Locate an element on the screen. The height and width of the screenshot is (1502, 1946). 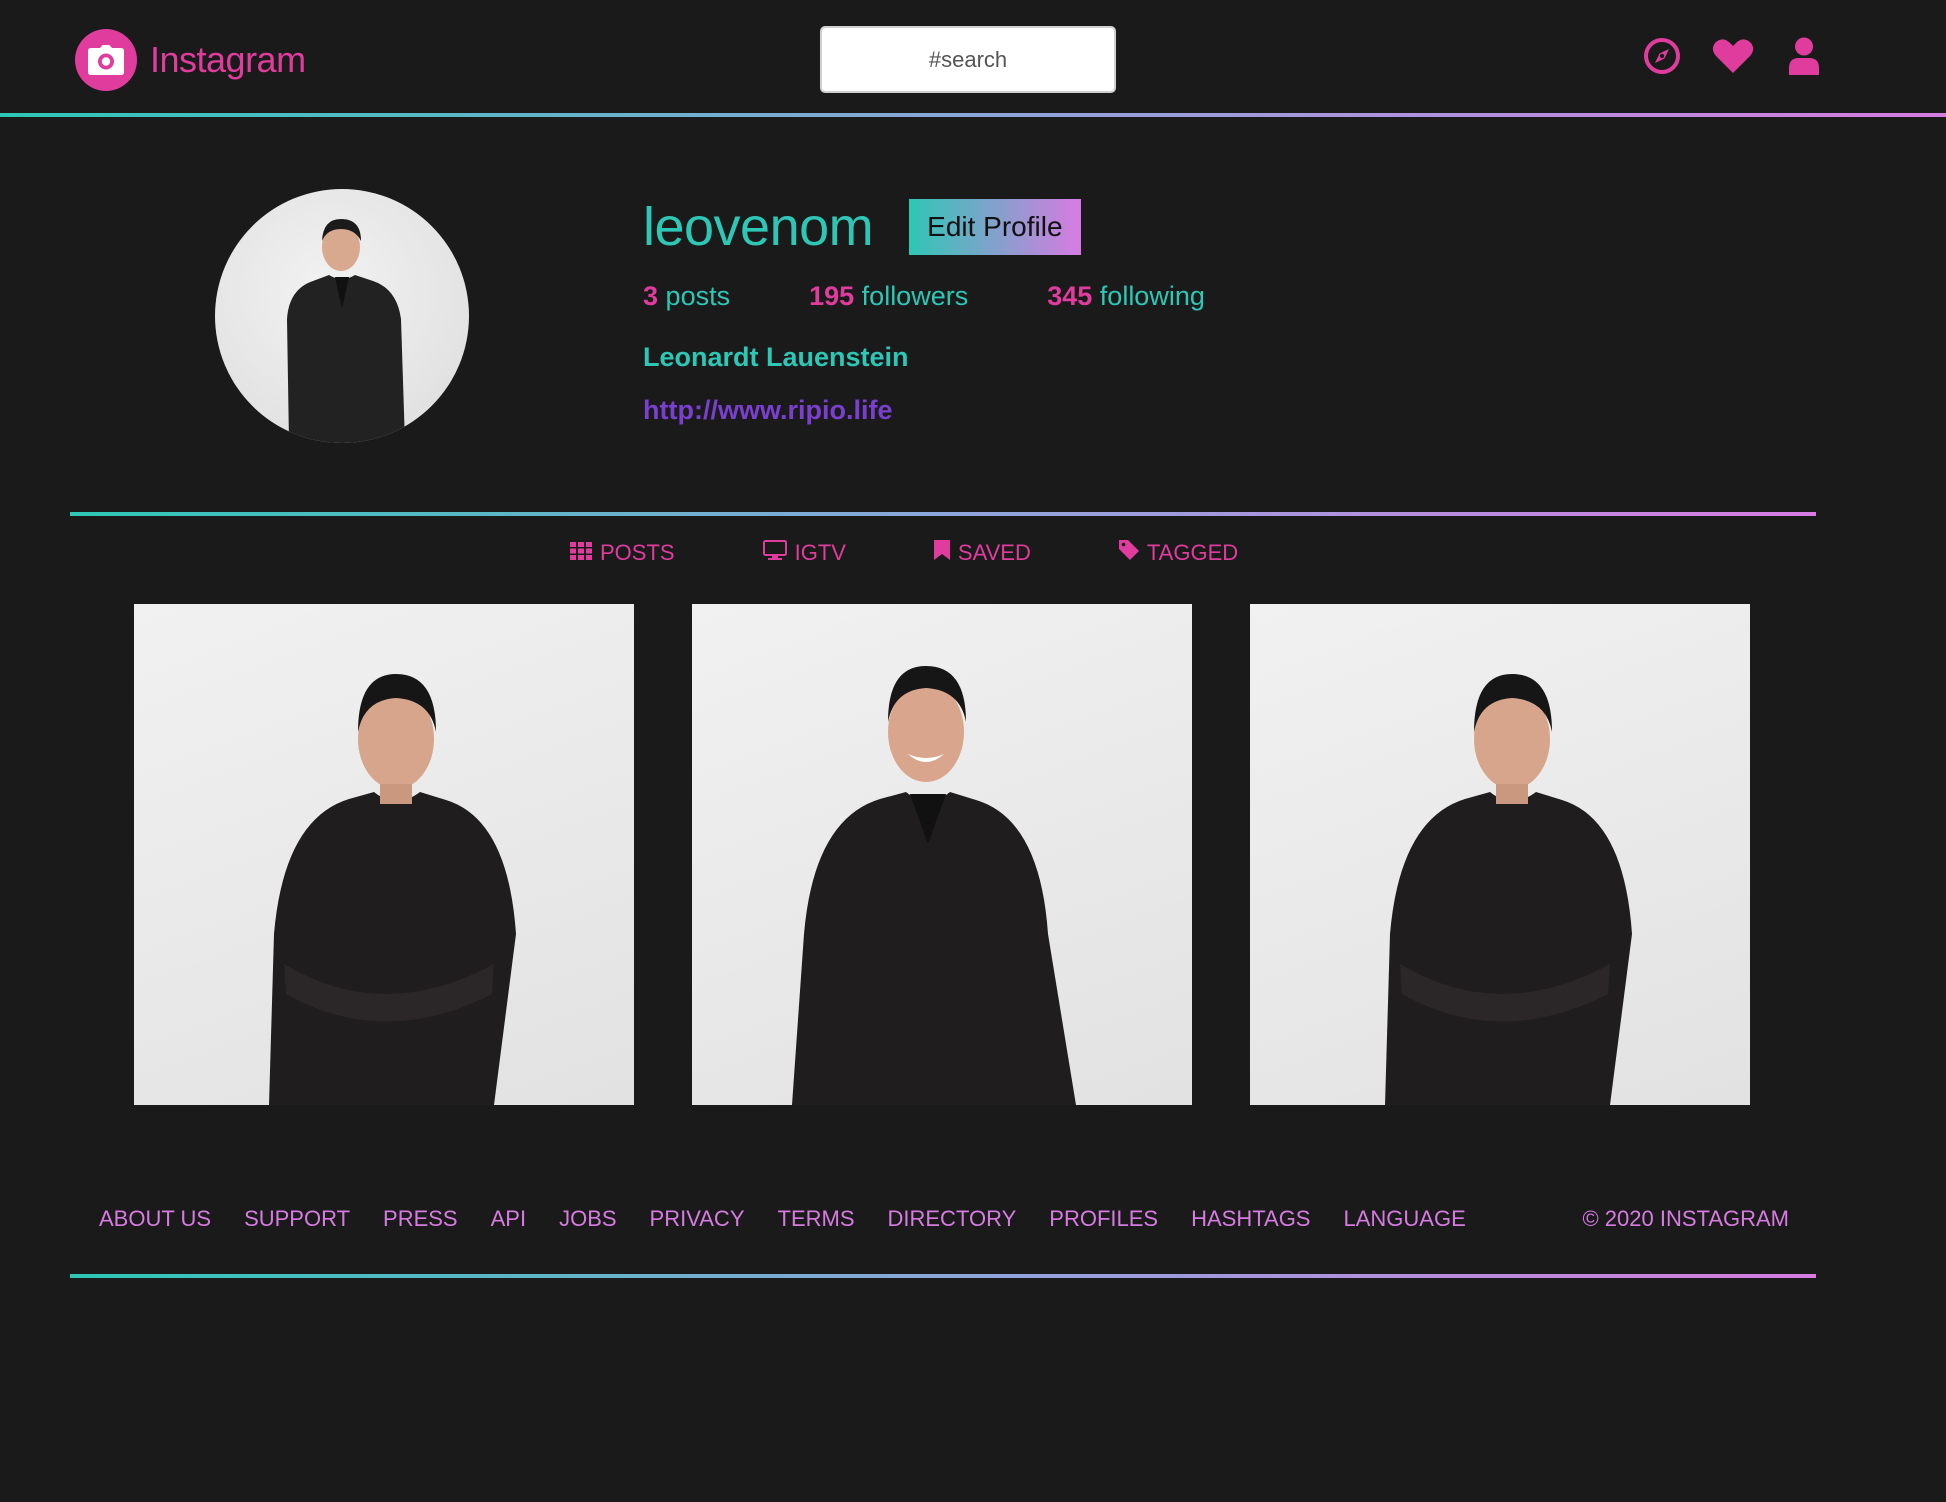
heart-icon is located at coordinates (1733, 56).